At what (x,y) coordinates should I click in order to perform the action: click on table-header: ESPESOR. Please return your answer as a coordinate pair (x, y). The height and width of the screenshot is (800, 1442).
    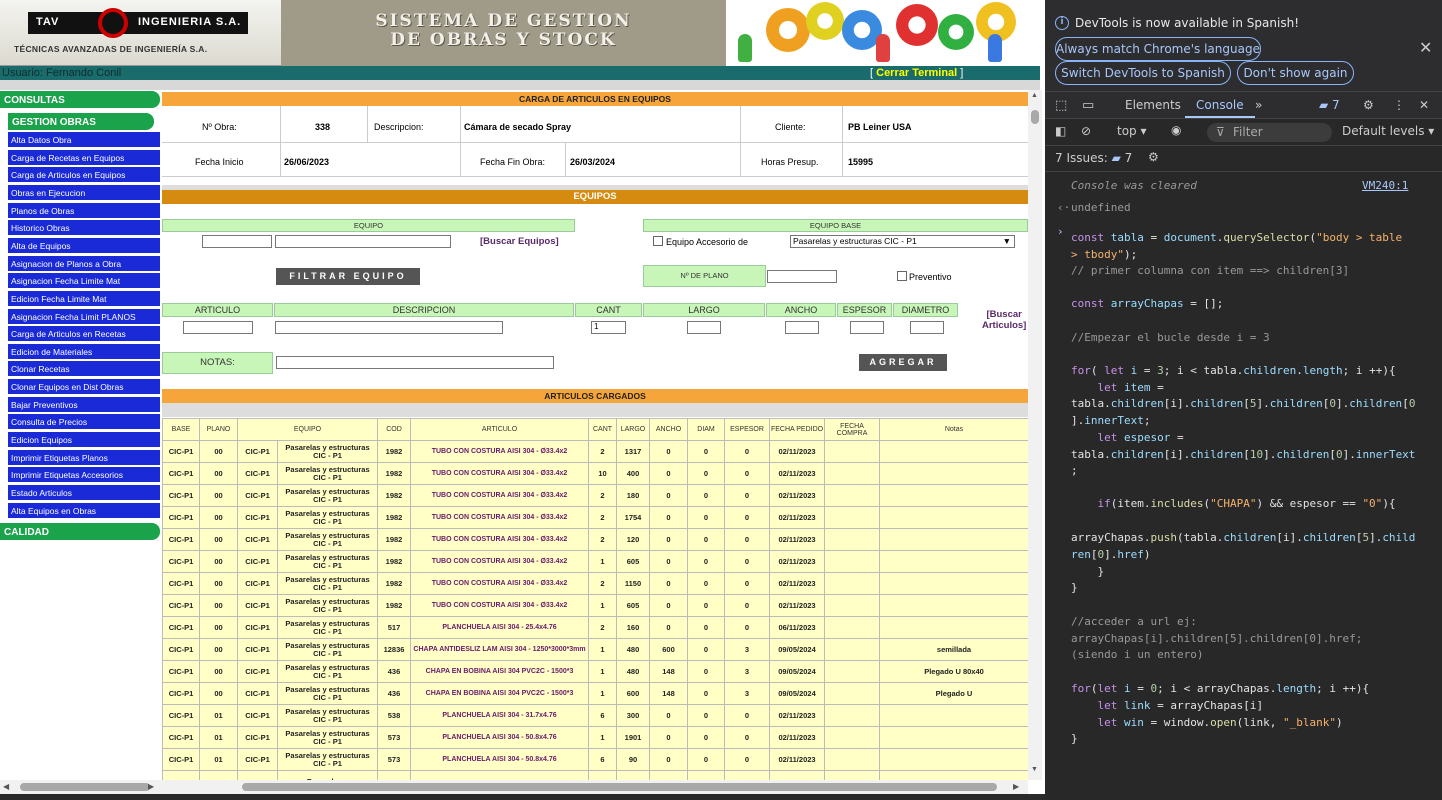
    Looking at the image, I should click on (747, 429).